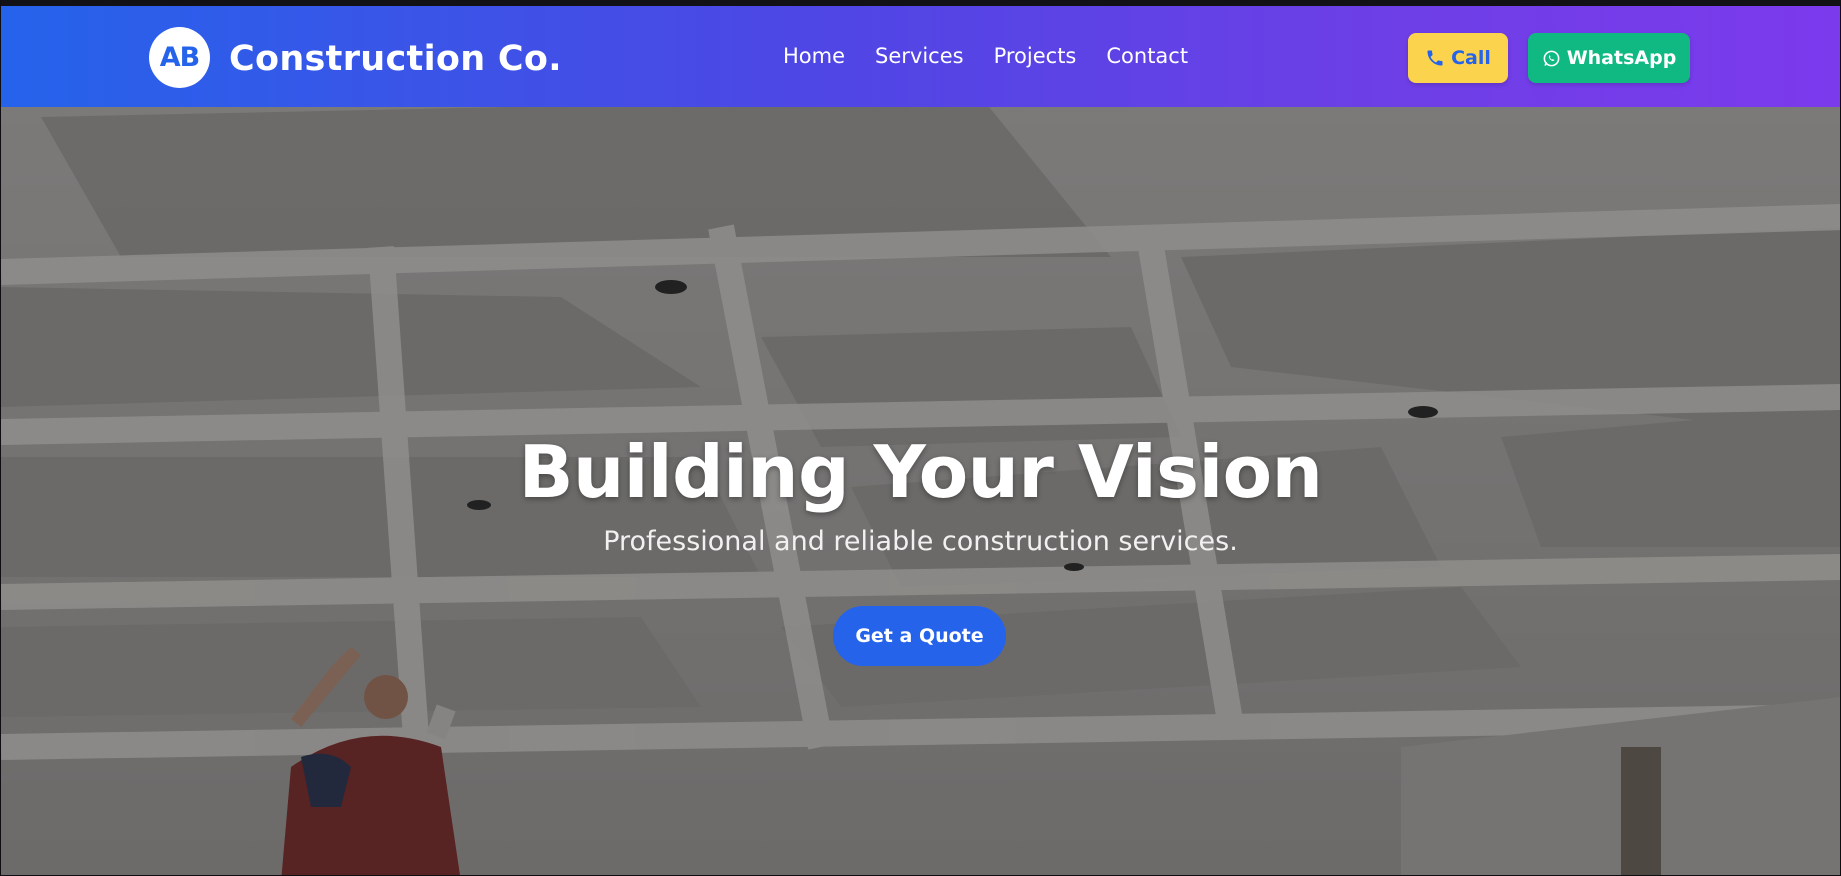 Image resolution: width=1841 pixels, height=876 pixels. I want to click on main-nav: Home Services Projects Contact, so click(1000, 56).